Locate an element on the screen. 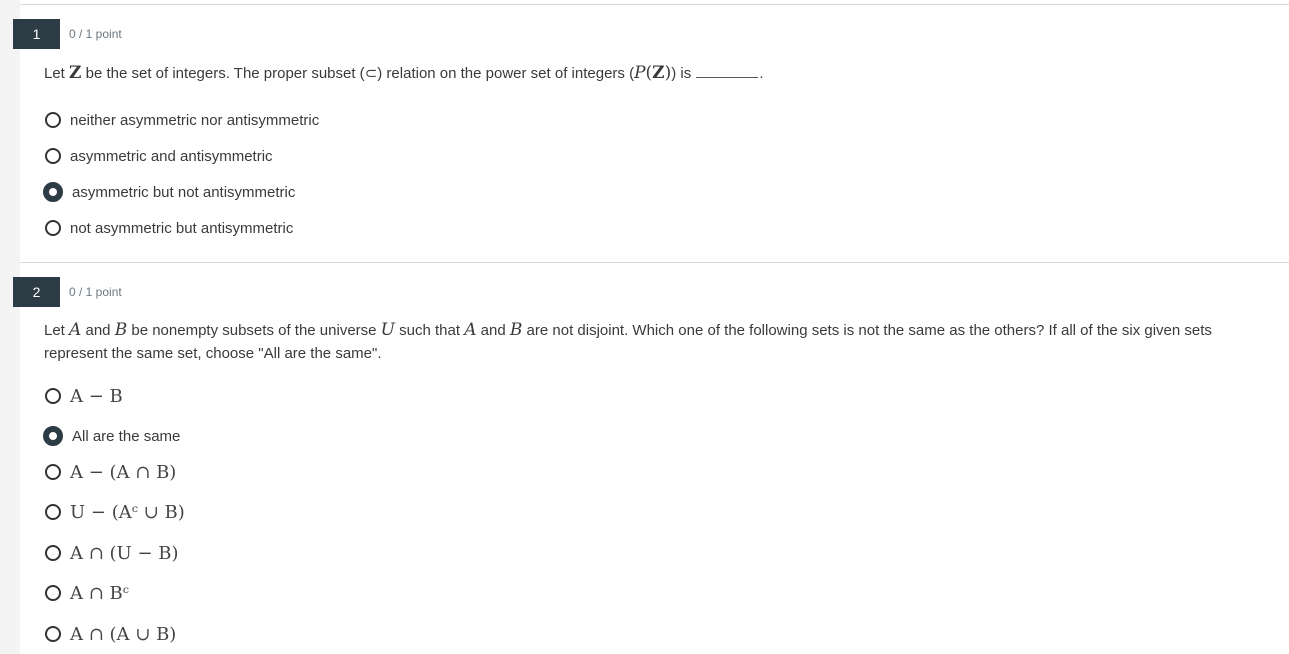 The height and width of the screenshot is (654, 1289). option-label: neither asymmetric nor antisymmetric is located at coordinates (195, 120).